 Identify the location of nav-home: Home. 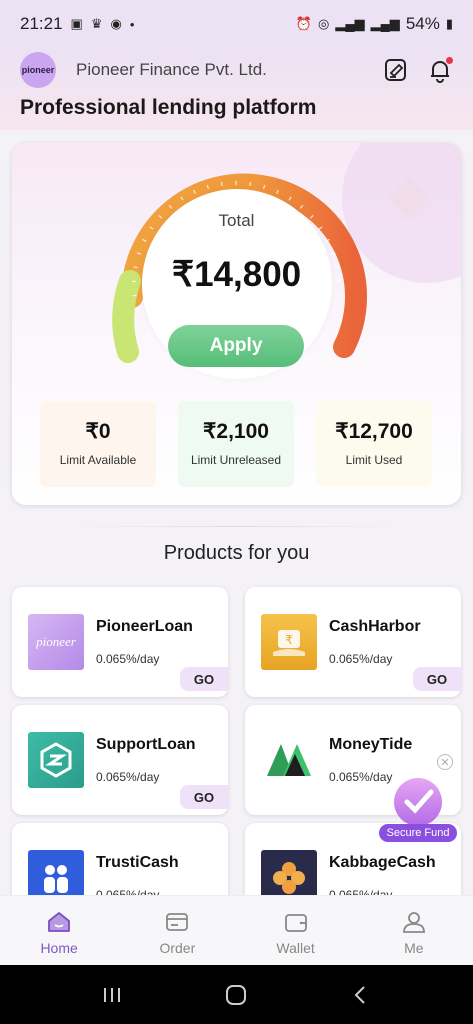
(59, 930).